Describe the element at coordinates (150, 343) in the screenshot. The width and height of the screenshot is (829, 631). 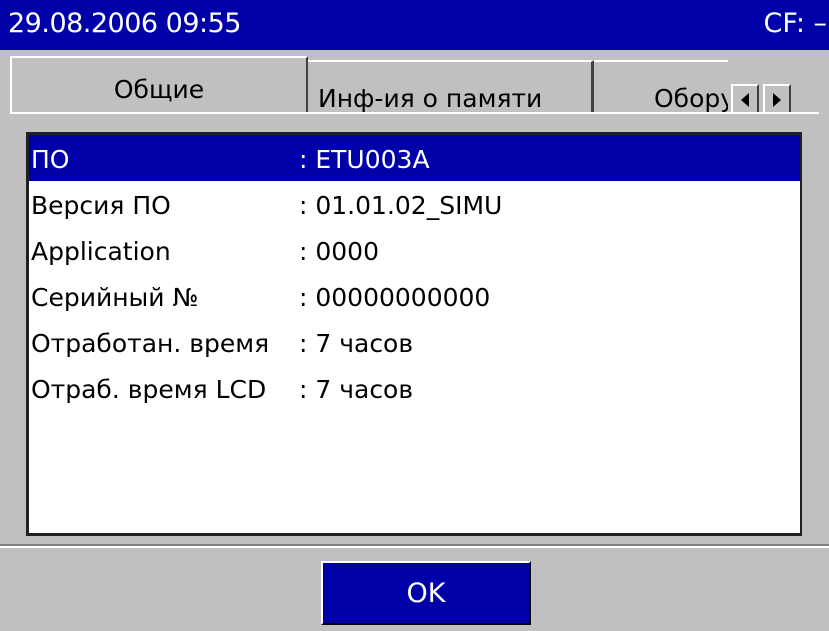
I see `info-label: Отработан. время` at that location.